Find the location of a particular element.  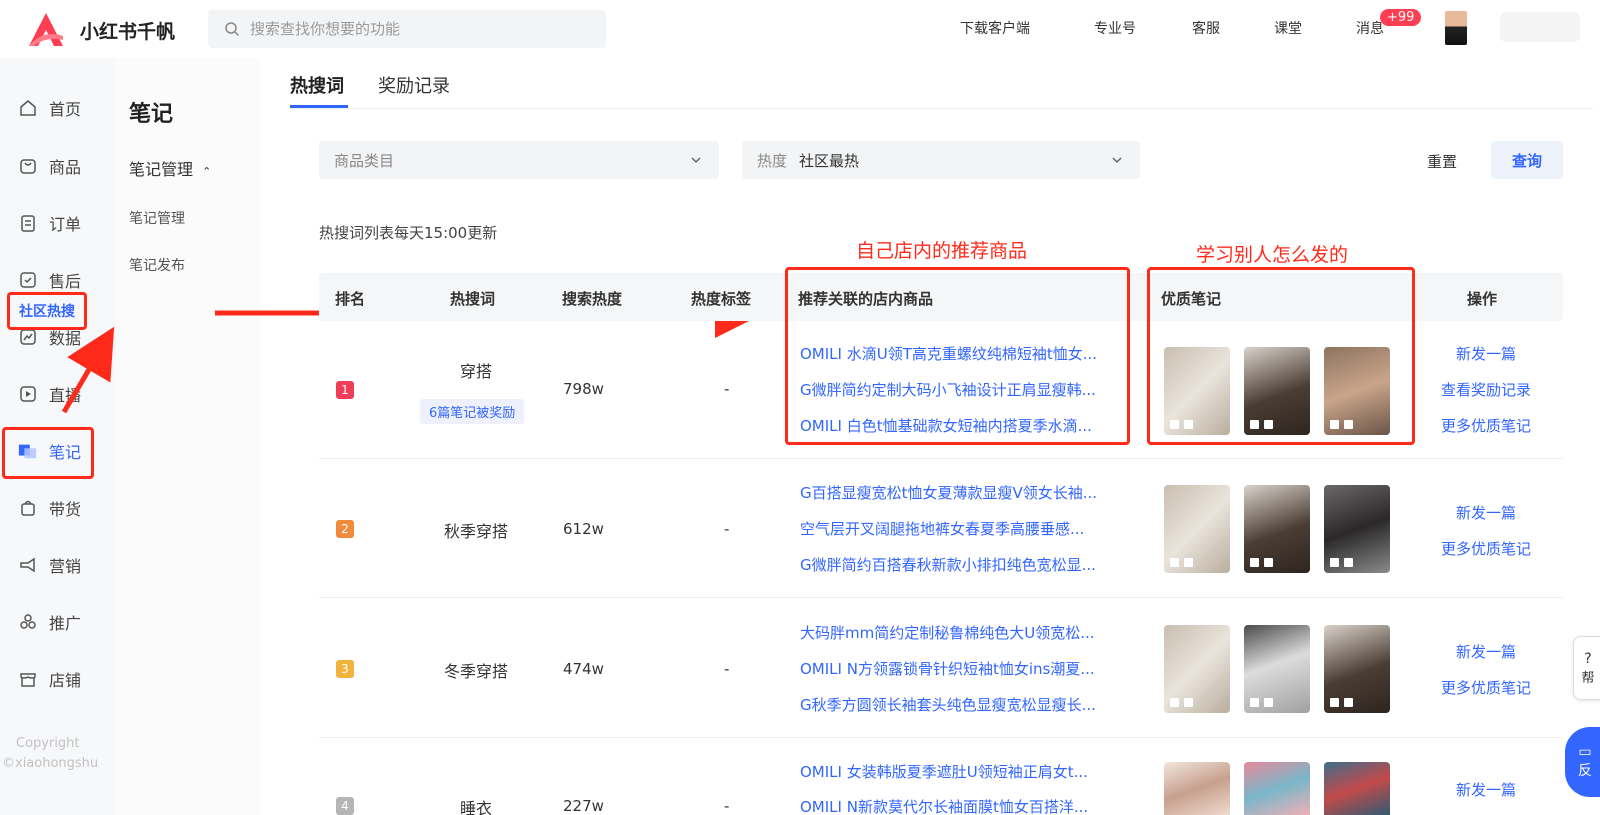

help-label: 帮 is located at coordinates (1588, 678).